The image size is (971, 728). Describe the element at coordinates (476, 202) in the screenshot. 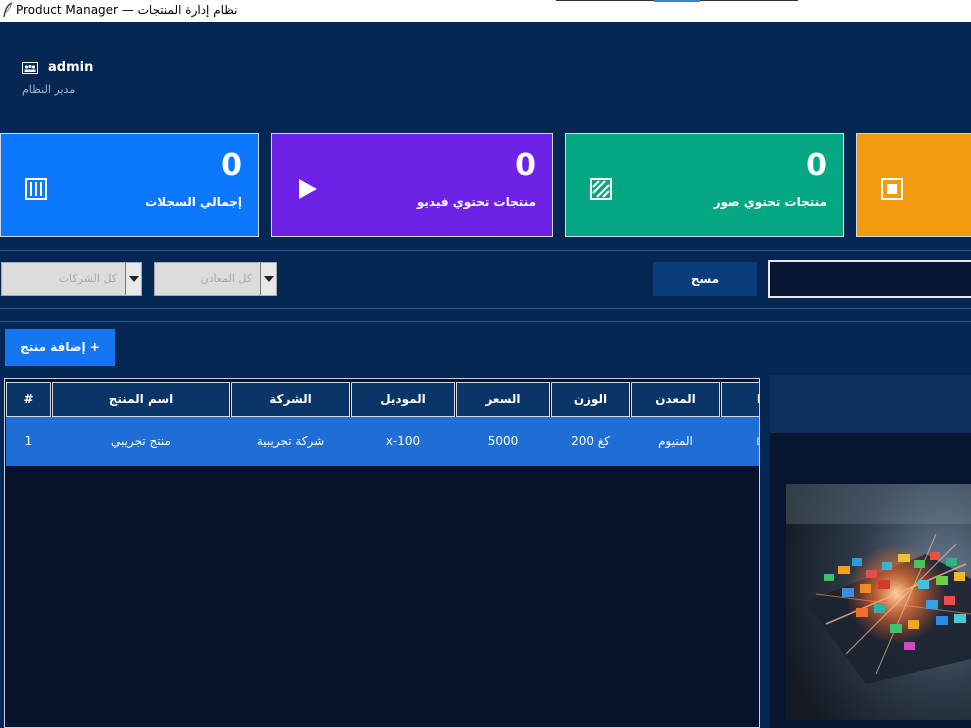

I see `stat-label: منتجات تحتوي فيديو` at that location.